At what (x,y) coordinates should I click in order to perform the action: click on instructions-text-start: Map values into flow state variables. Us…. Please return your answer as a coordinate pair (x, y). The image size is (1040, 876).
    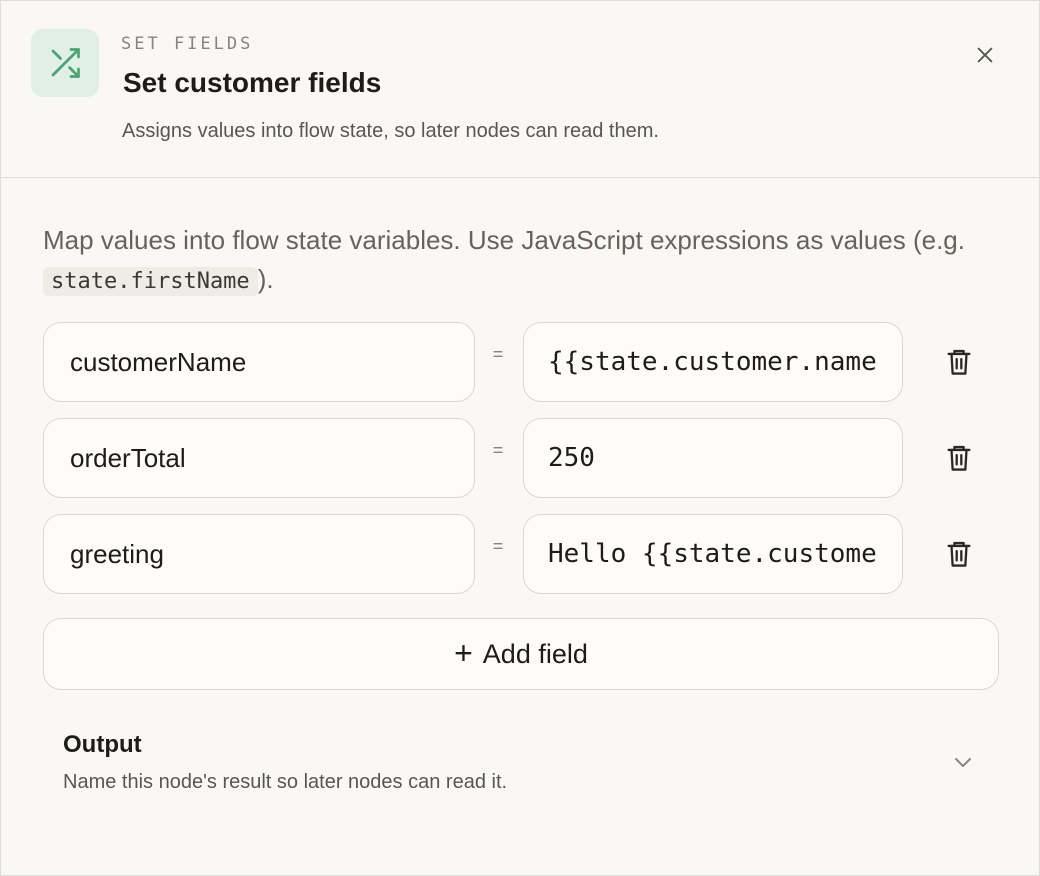
    Looking at the image, I should click on (504, 240).